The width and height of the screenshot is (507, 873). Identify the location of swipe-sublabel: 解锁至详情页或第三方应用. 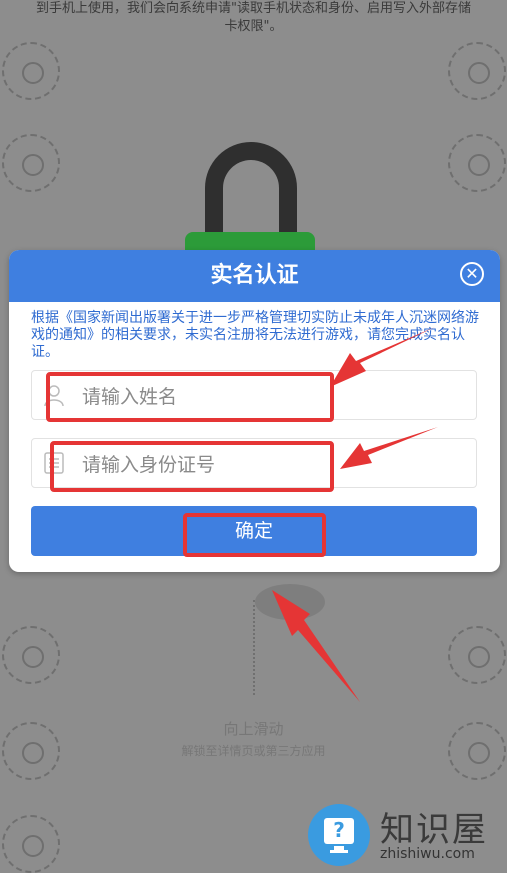
(253, 751).